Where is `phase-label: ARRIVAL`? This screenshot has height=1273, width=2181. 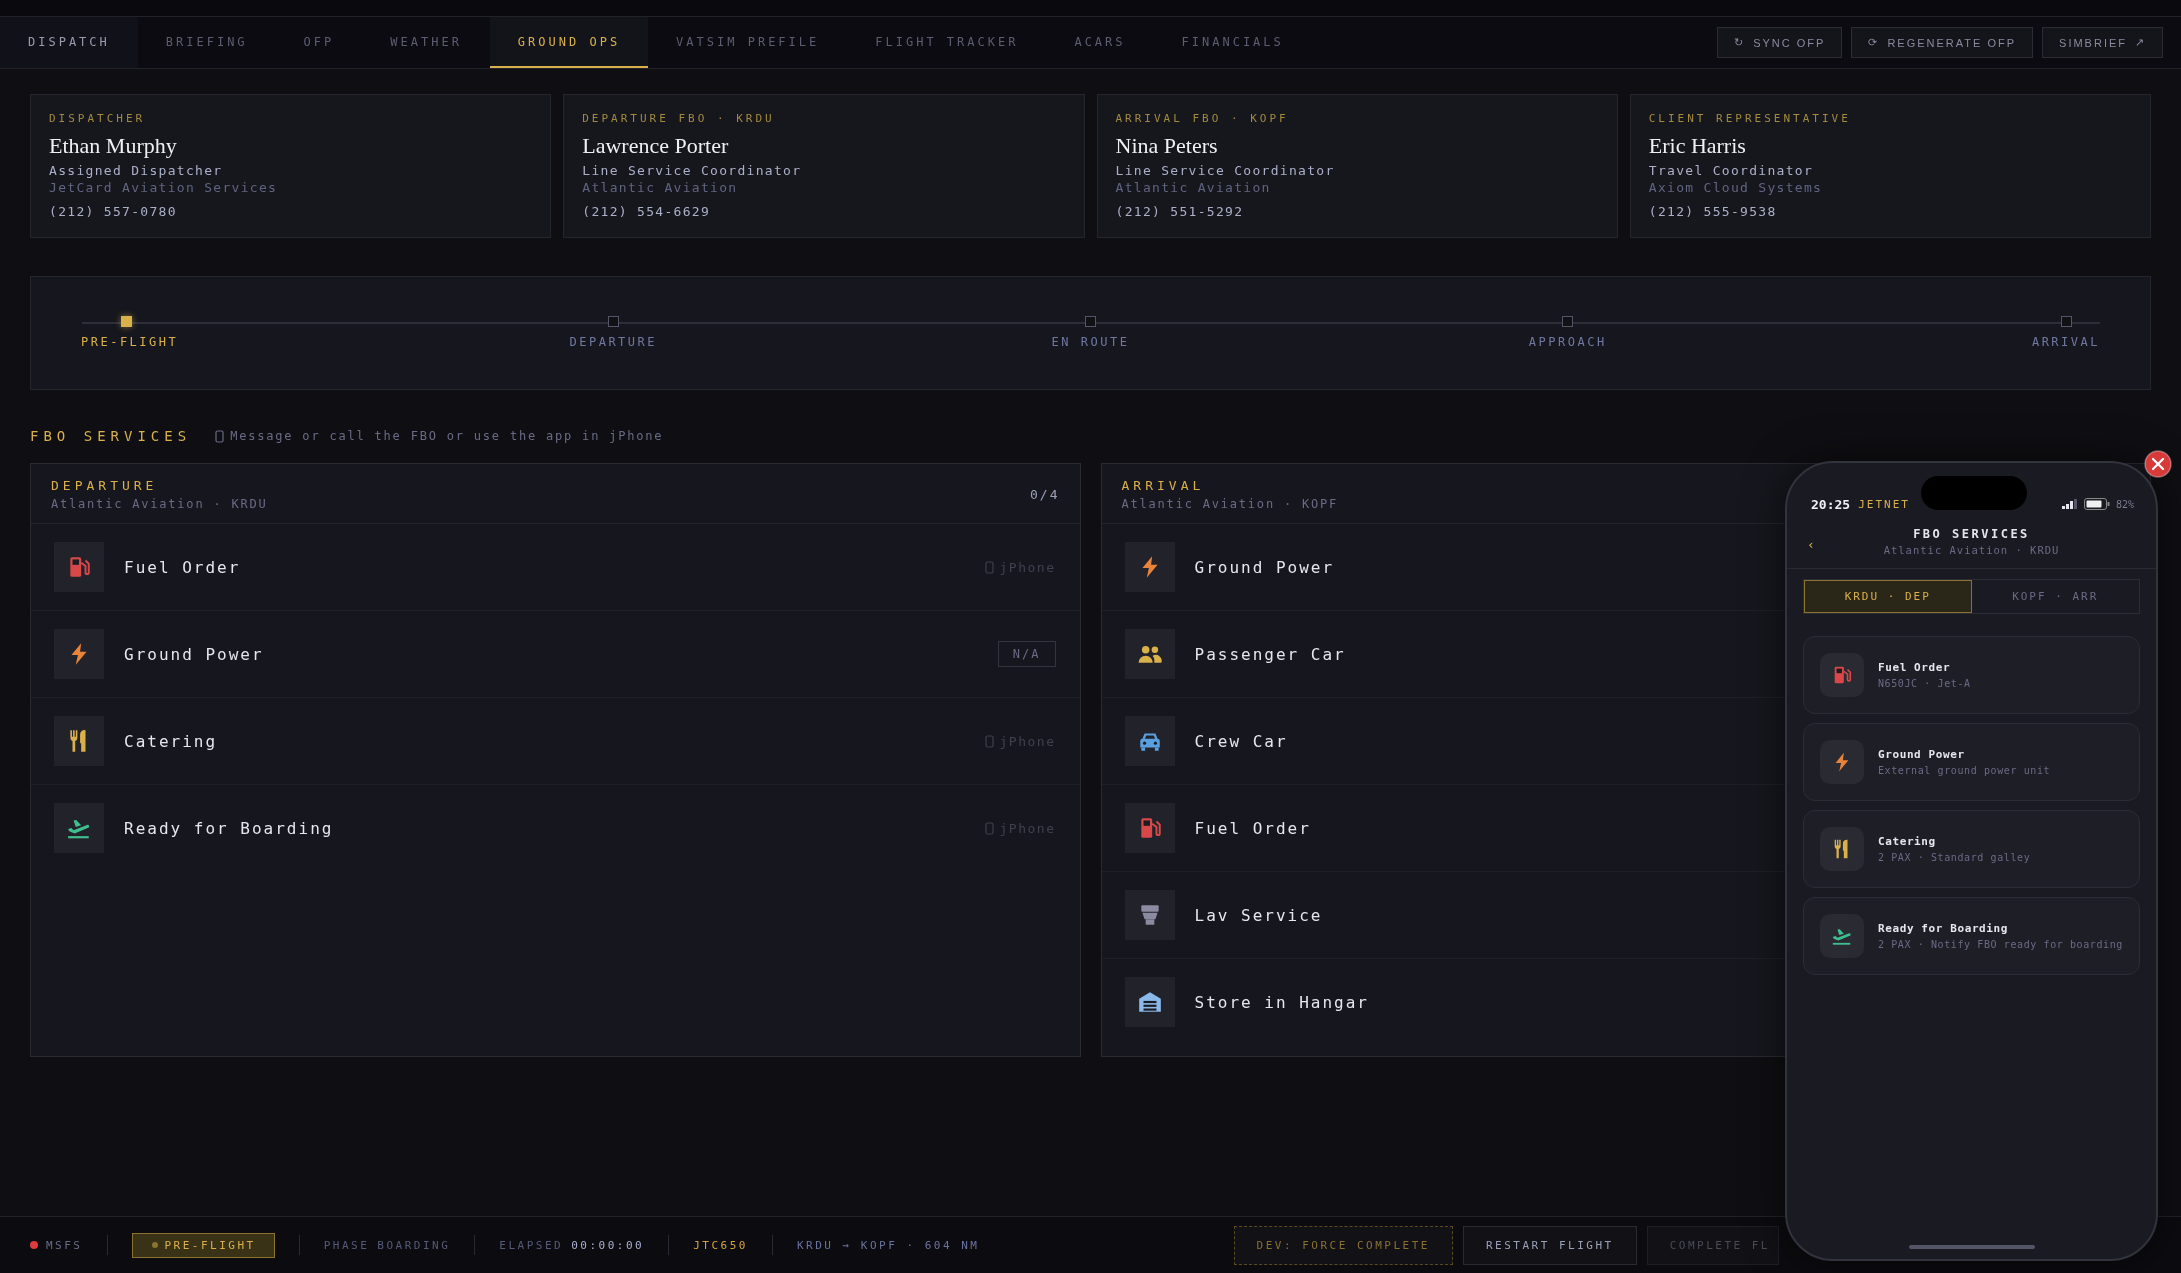
phase-label: ARRIVAL is located at coordinates (2065, 342).